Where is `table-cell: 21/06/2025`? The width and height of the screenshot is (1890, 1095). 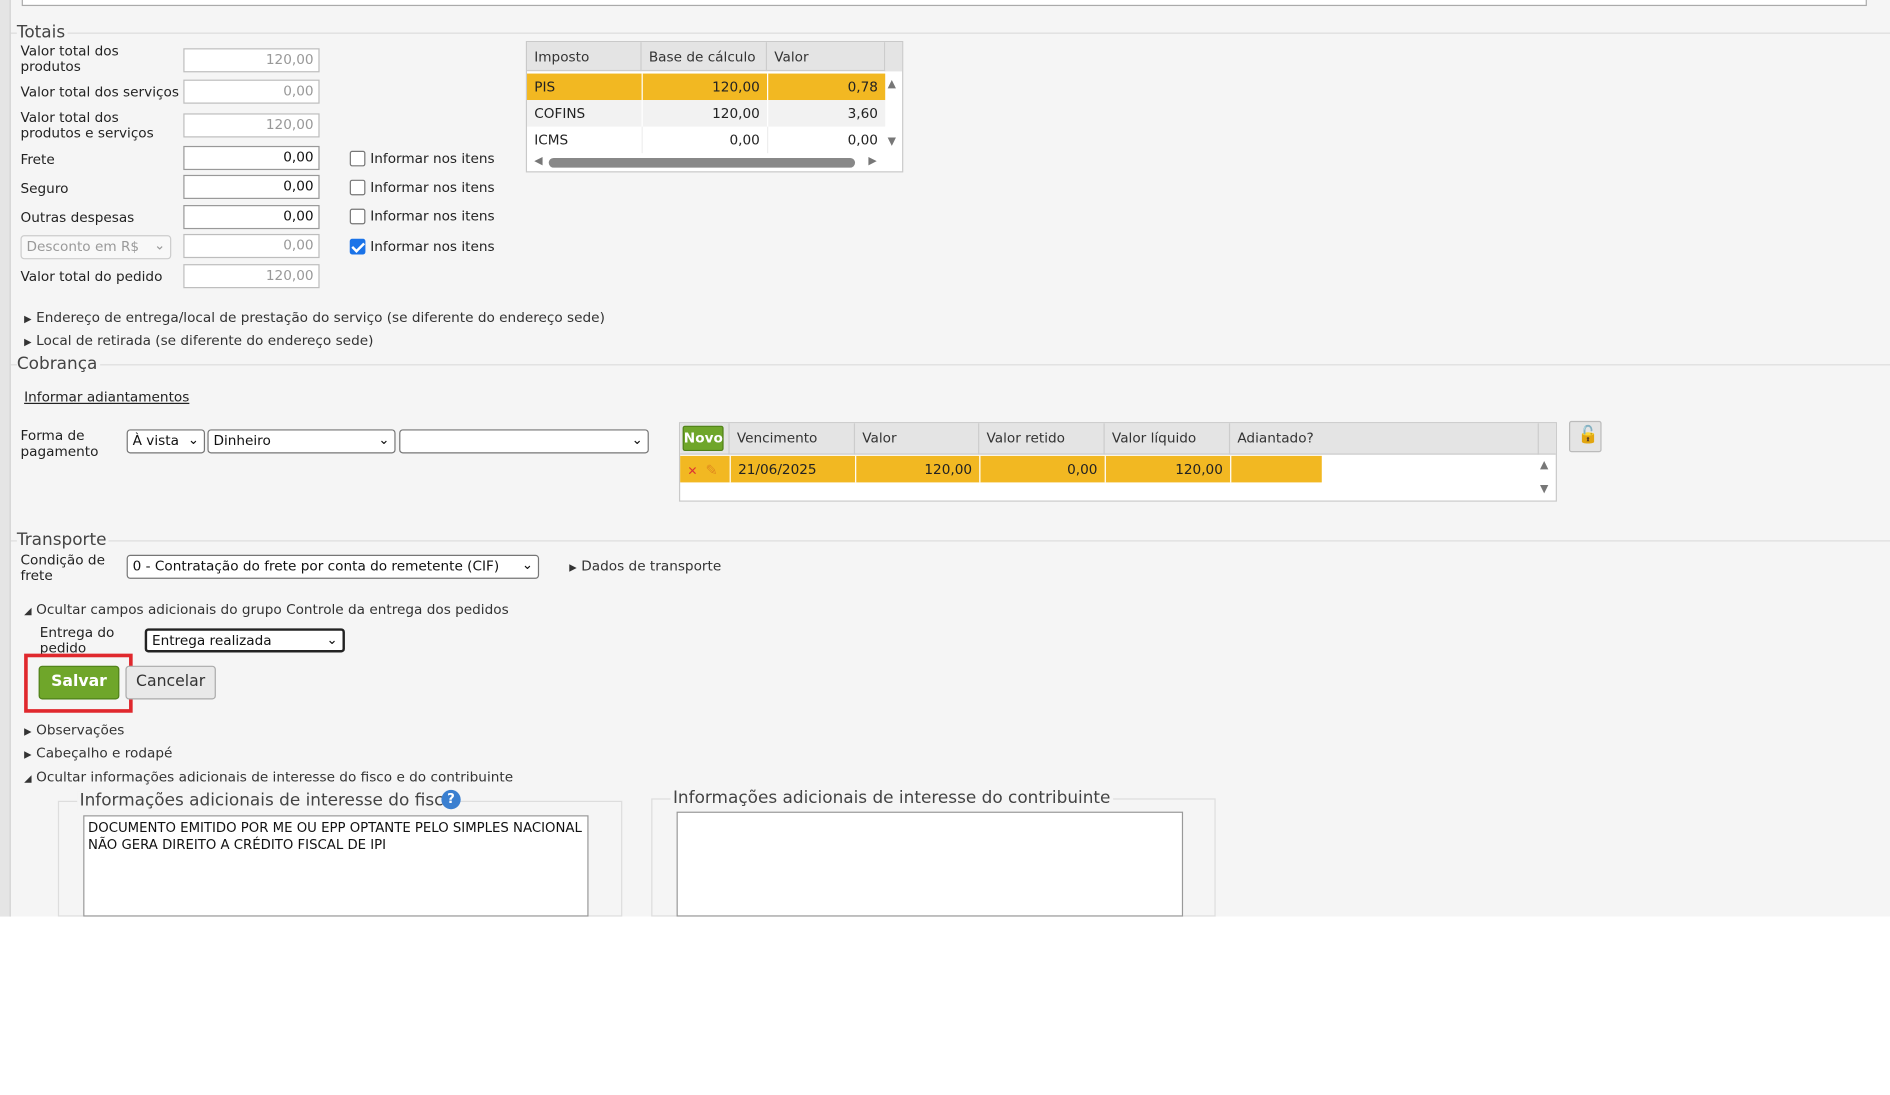
table-cell: 21/06/2025 is located at coordinates (792, 469).